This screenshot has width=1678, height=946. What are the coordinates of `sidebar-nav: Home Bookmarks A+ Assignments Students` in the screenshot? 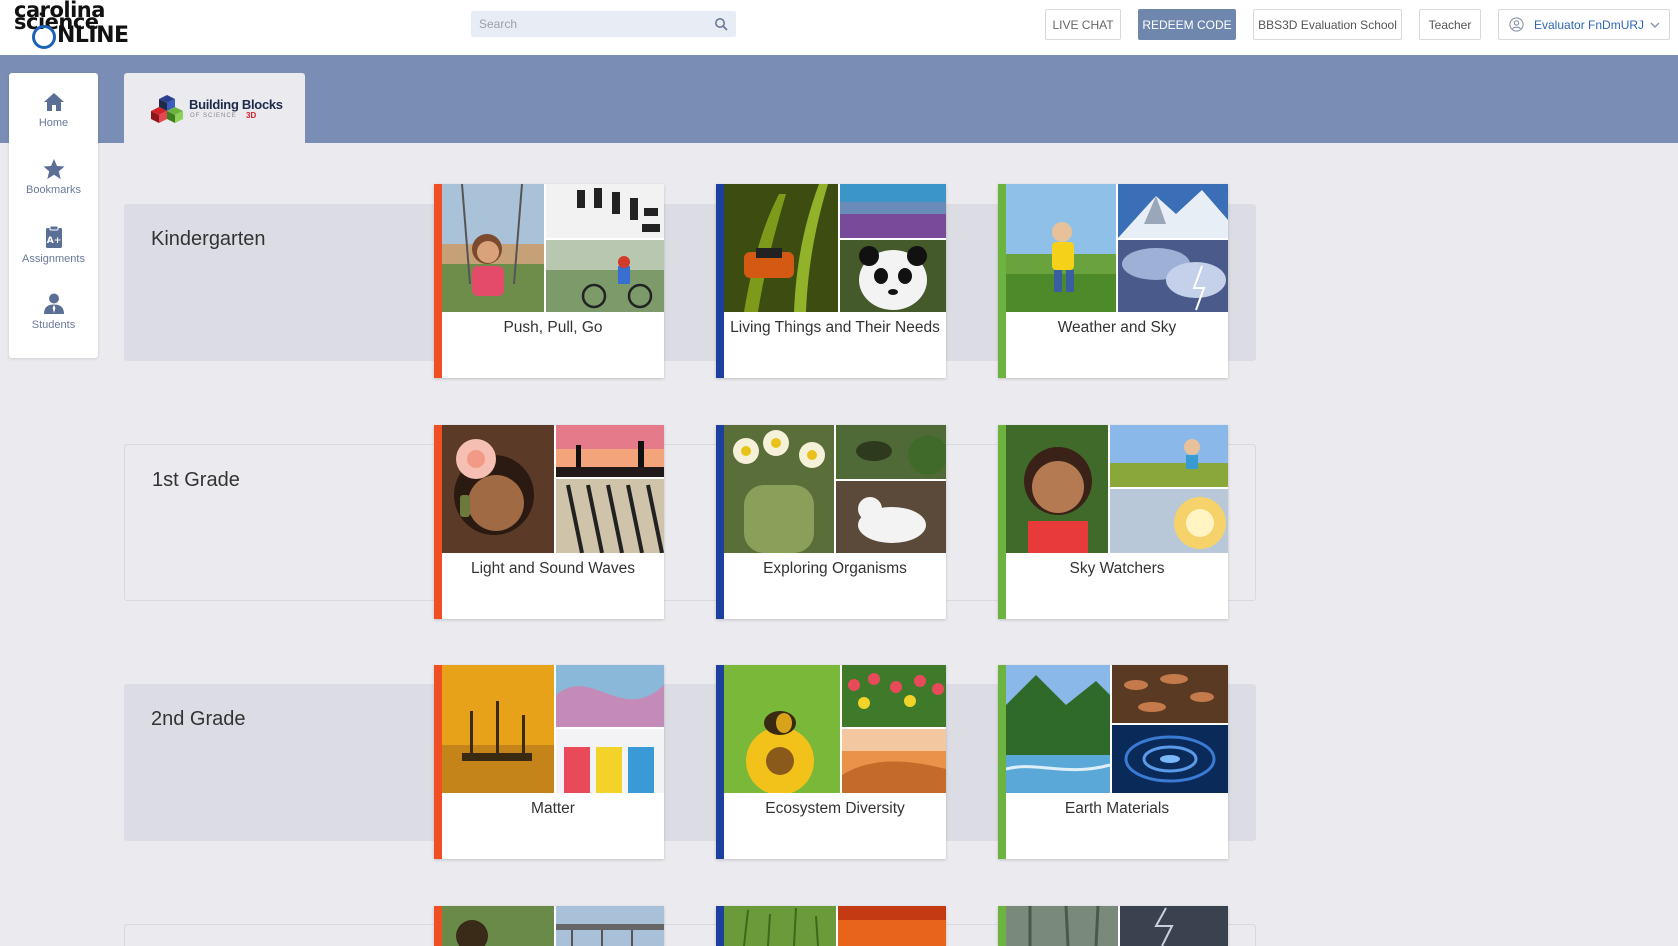 It's located at (53, 215).